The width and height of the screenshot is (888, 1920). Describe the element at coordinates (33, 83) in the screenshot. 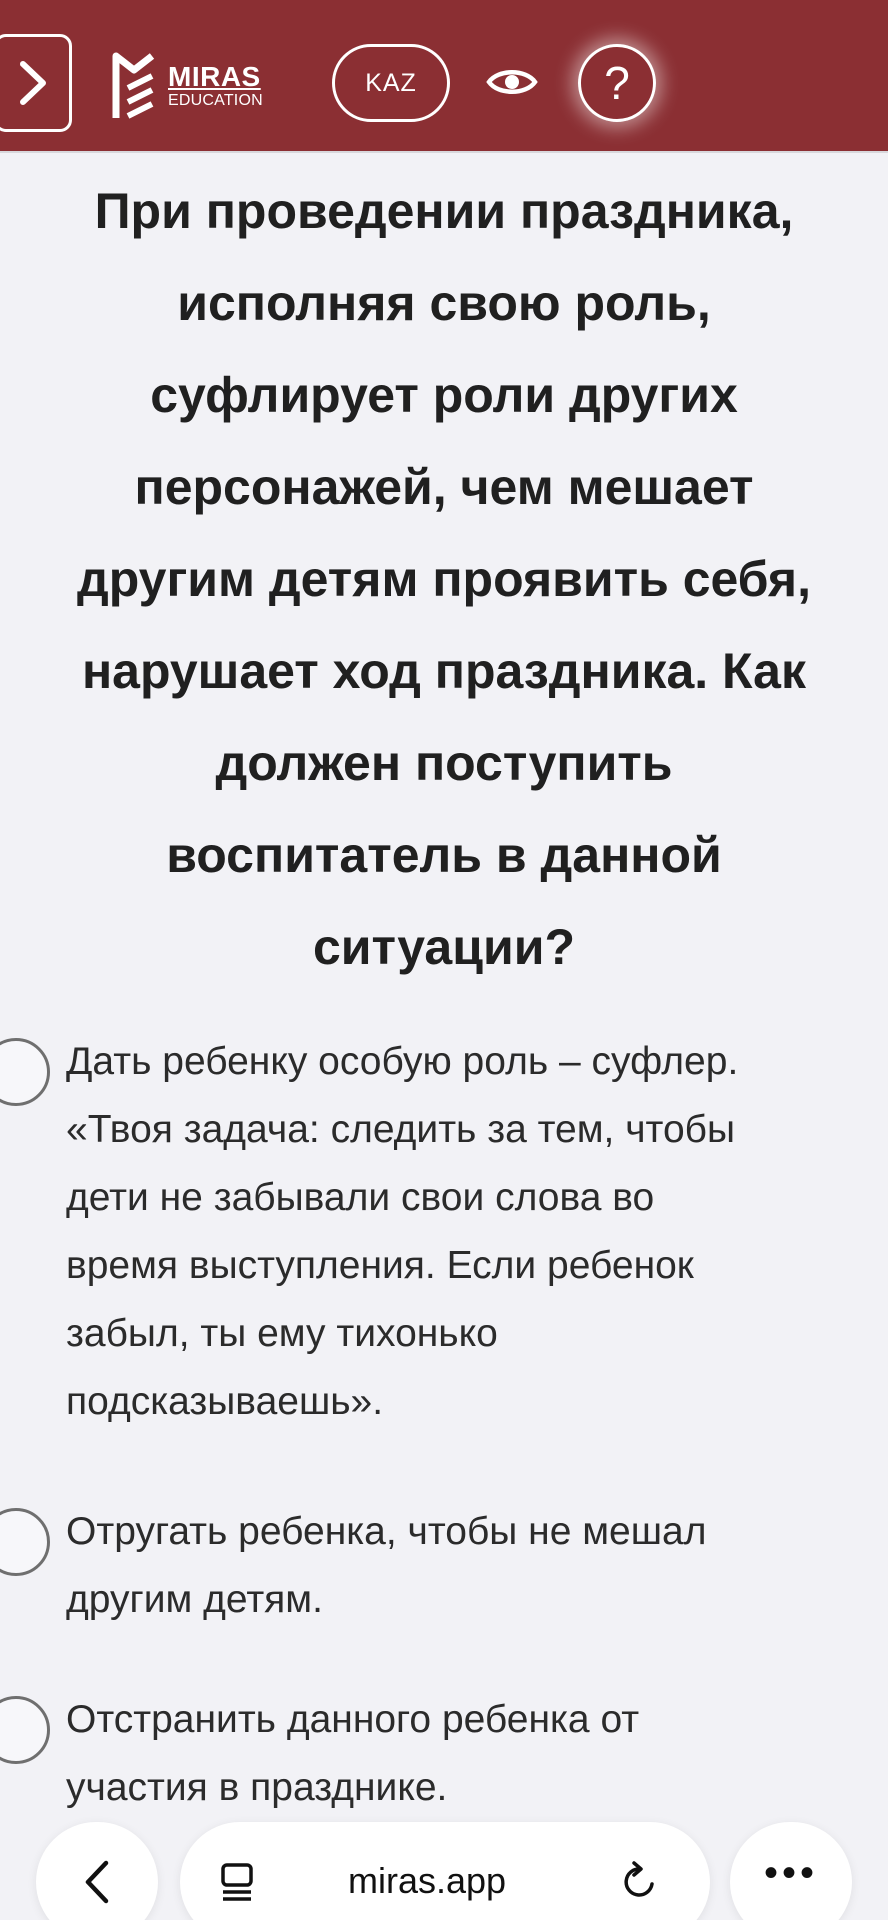

I see `chevron-right-icon` at that location.